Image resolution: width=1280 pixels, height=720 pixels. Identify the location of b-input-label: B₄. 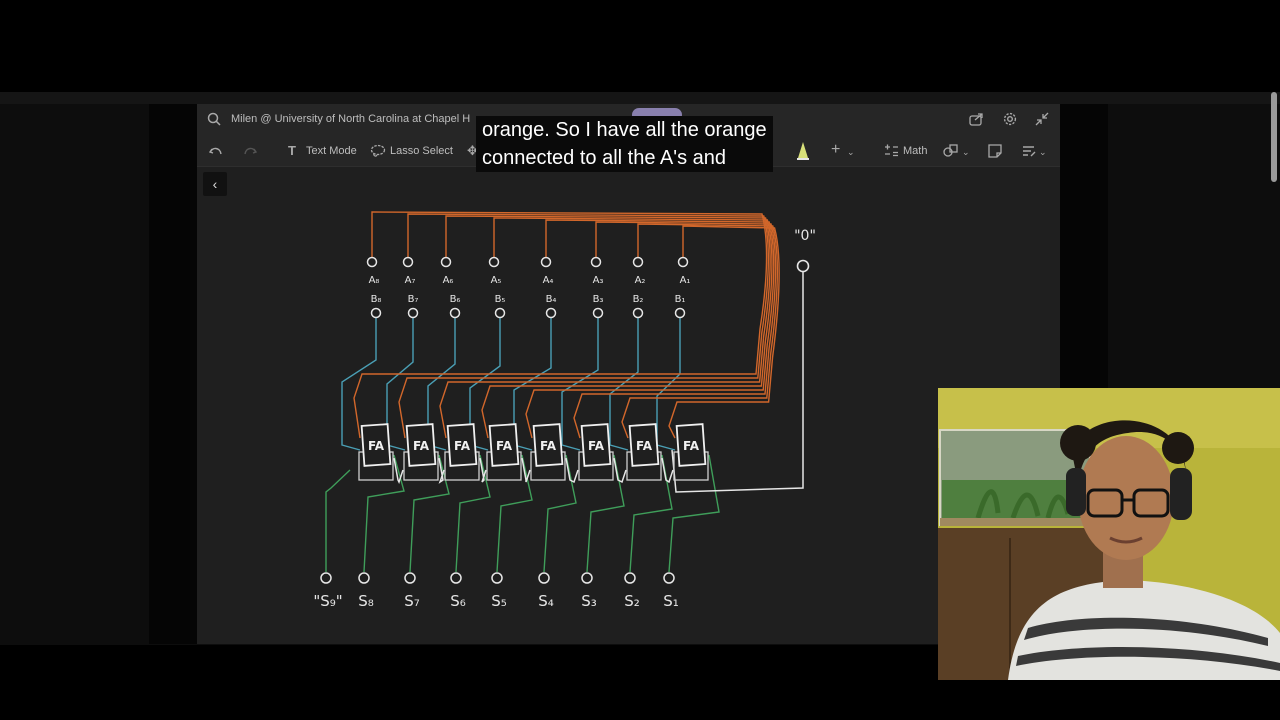
(551, 299).